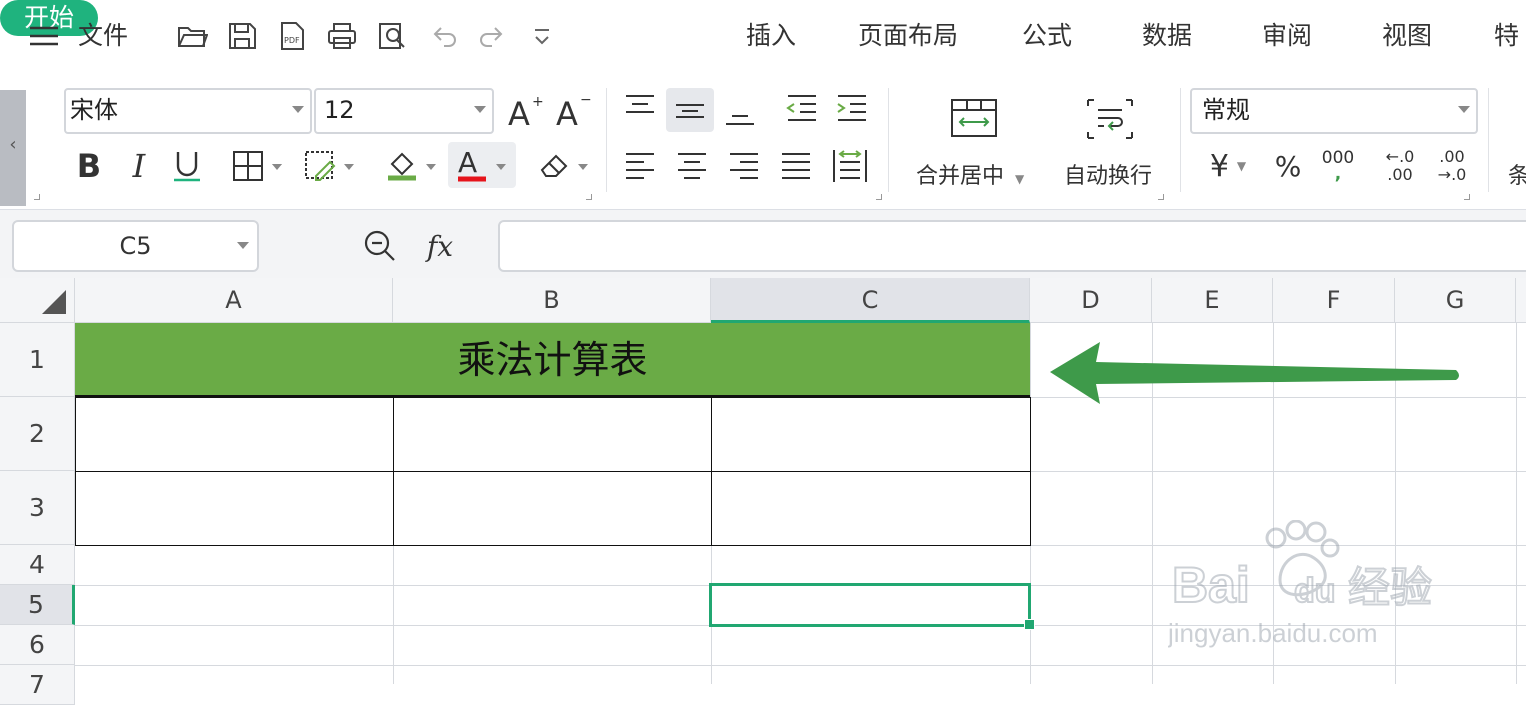  I want to click on align-middle-icon, so click(690, 110).